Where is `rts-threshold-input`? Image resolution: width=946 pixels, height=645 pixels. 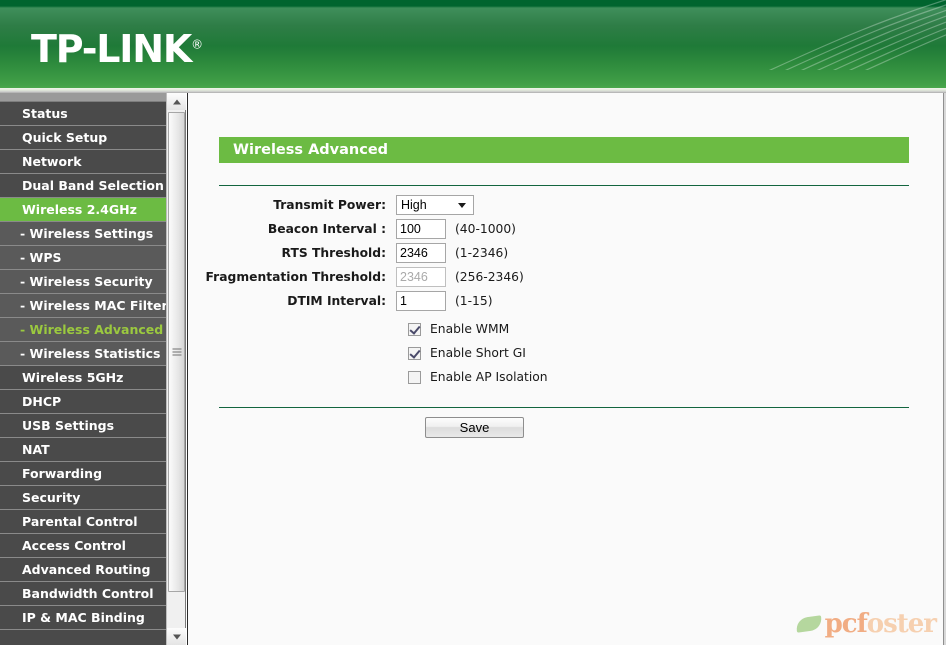
rts-threshold-input is located at coordinates (421, 253).